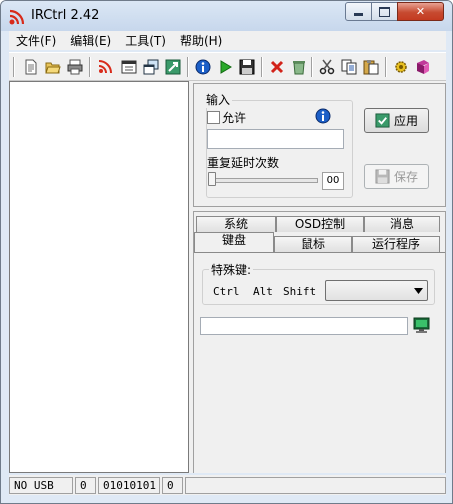 Image resolution: width=453 pixels, height=504 pixels. I want to click on window-button, so click(129, 67).